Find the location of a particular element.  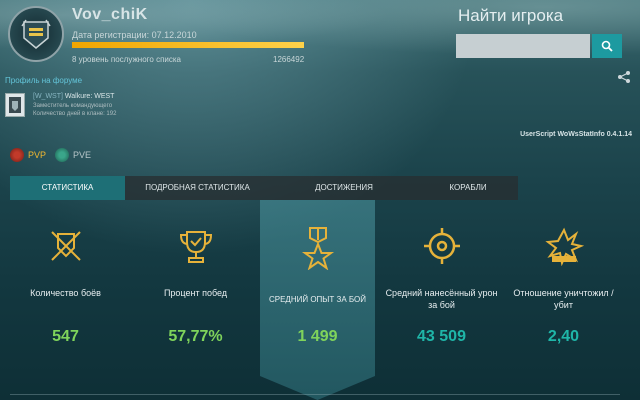

stat-avg-exp: СРЕДНИЙ ОПЫТ ЗА БОЙ 1 499 is located at coordinates (317, 300).